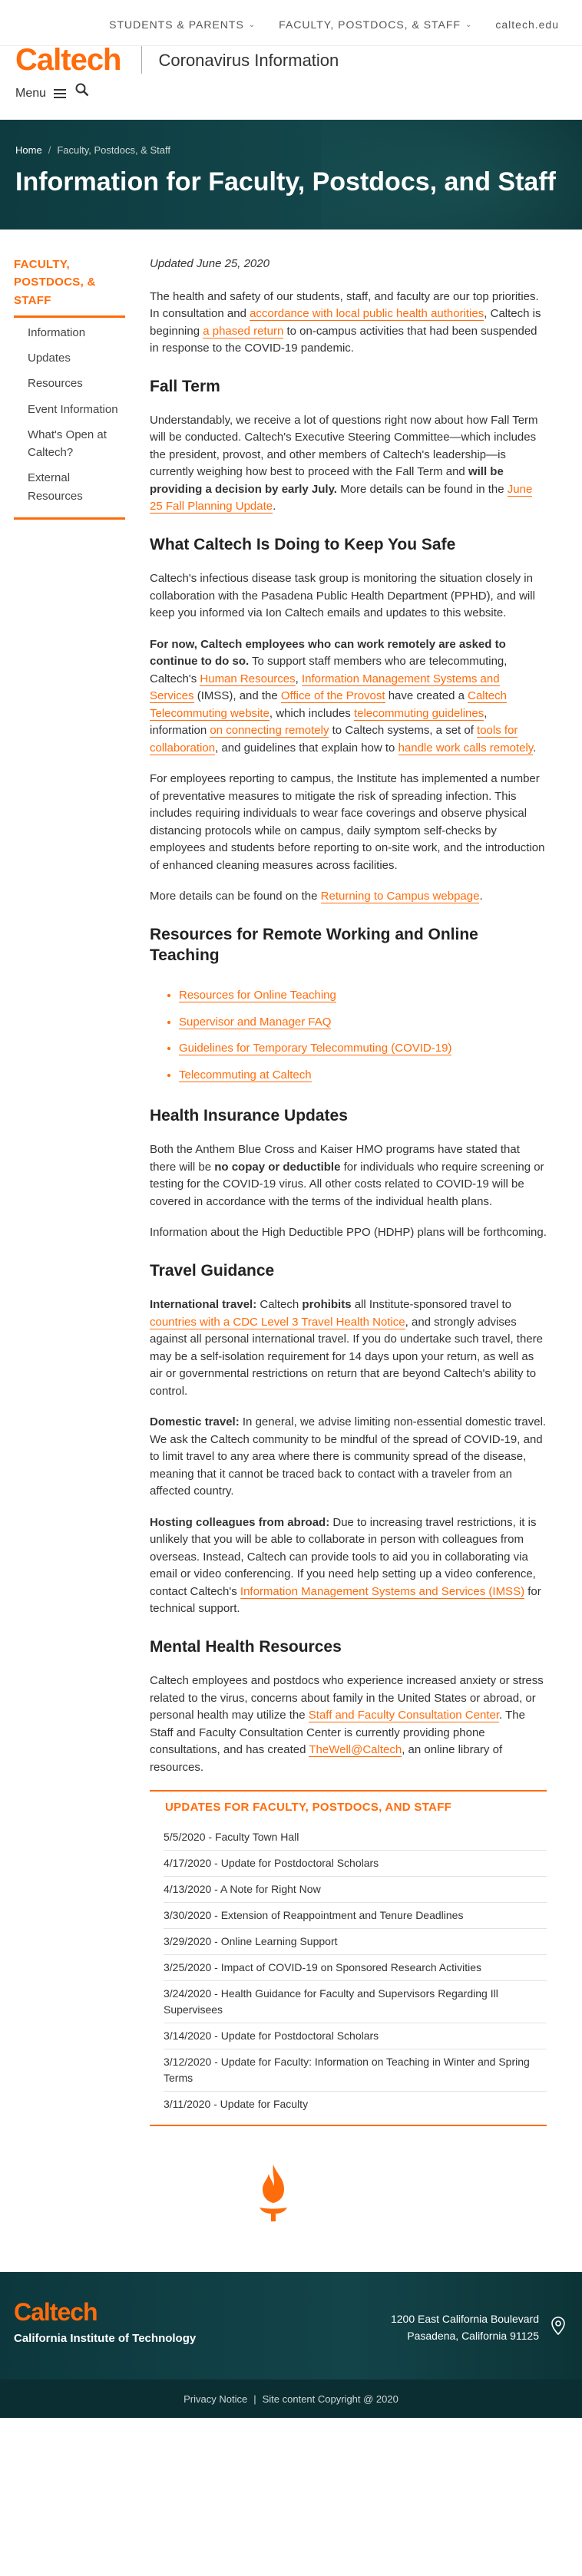 The height and width of the screenshot is (2576, 582). Describe the element at coordinates (418, 713) in the screenshot. I see `telecommuting-guidelines-link: telecommuting guidelines` at that location.